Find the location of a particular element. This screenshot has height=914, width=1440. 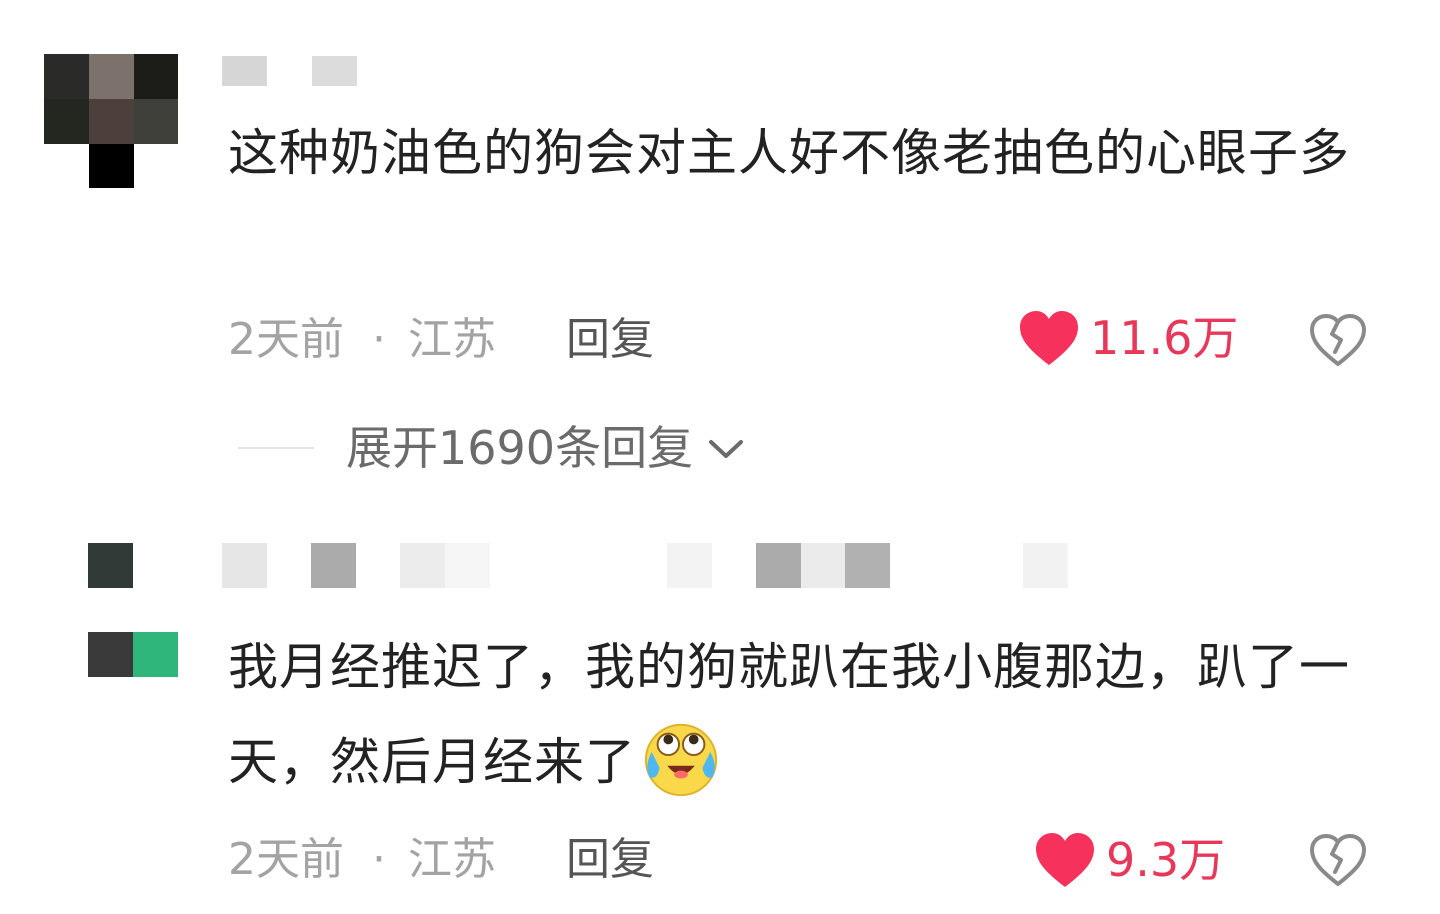

crying-laughing-emoji is located at coordinates (681, 759).